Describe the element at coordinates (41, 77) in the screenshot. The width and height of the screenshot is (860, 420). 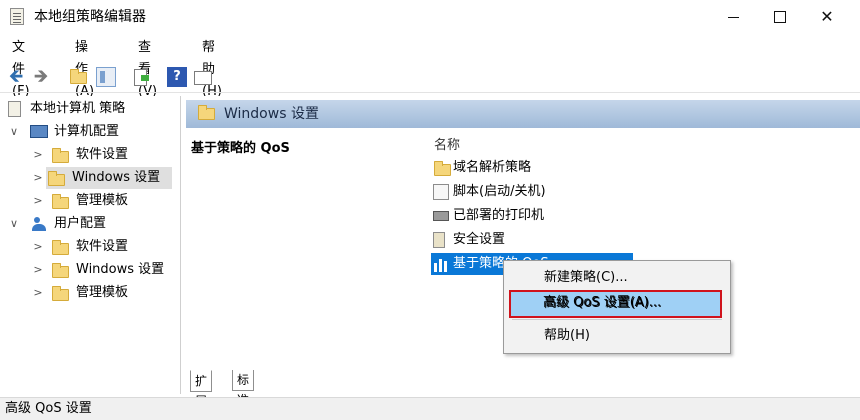
I see `forward-arrow-icon: 🡺` at that location.